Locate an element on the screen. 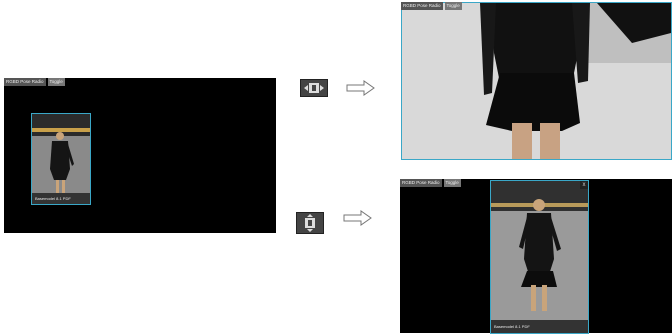  photo-expanded-tall: Basemodel 8.1 PDF x is located at coordinates (539, 257).